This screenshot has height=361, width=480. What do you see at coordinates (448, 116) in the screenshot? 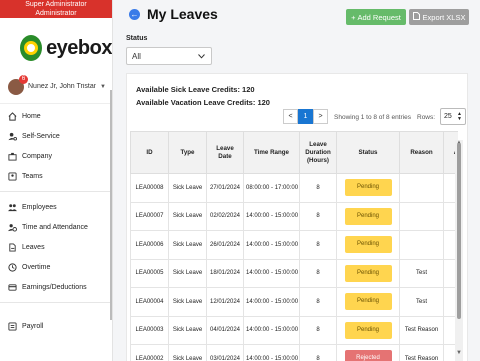
I see `rows-per-page-value: 25` at bounding box center [448, 116].